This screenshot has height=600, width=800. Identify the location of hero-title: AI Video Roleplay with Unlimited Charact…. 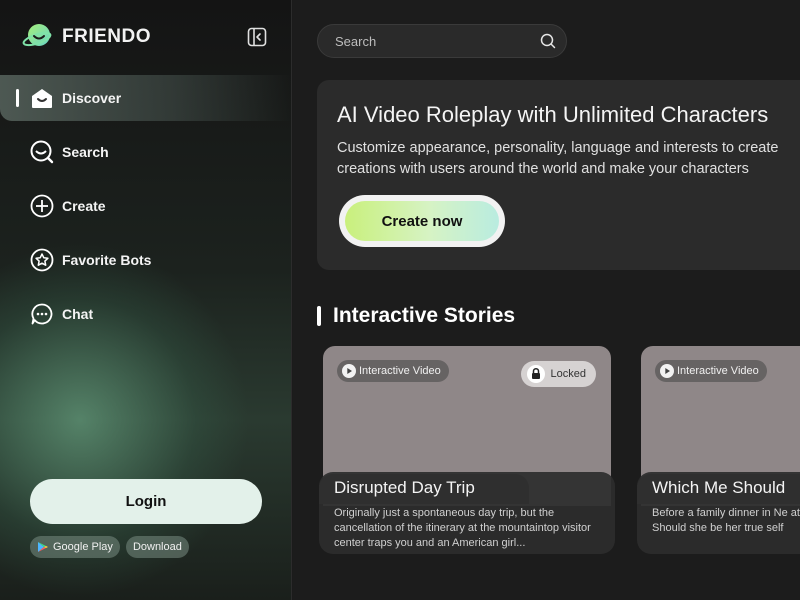
(553, 114).